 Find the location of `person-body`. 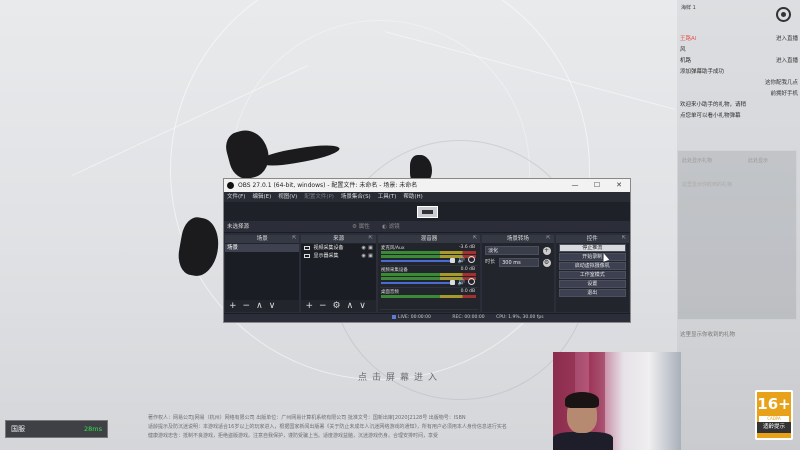

person-body is located at coordinates (583, 441).